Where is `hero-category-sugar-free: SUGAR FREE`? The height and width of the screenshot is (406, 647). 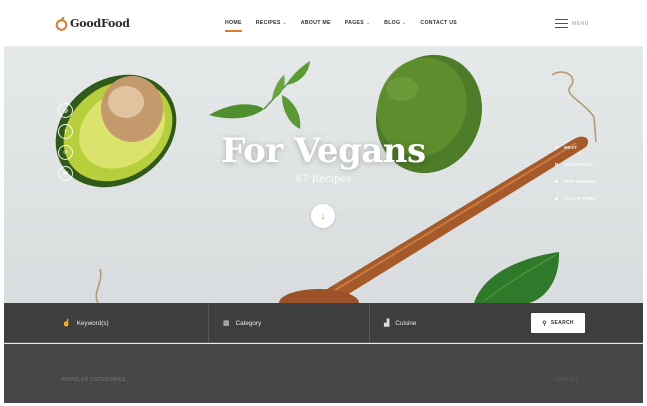 hero-category-sugar-free: SUGAR FREE is located at coordinates (575, 198).